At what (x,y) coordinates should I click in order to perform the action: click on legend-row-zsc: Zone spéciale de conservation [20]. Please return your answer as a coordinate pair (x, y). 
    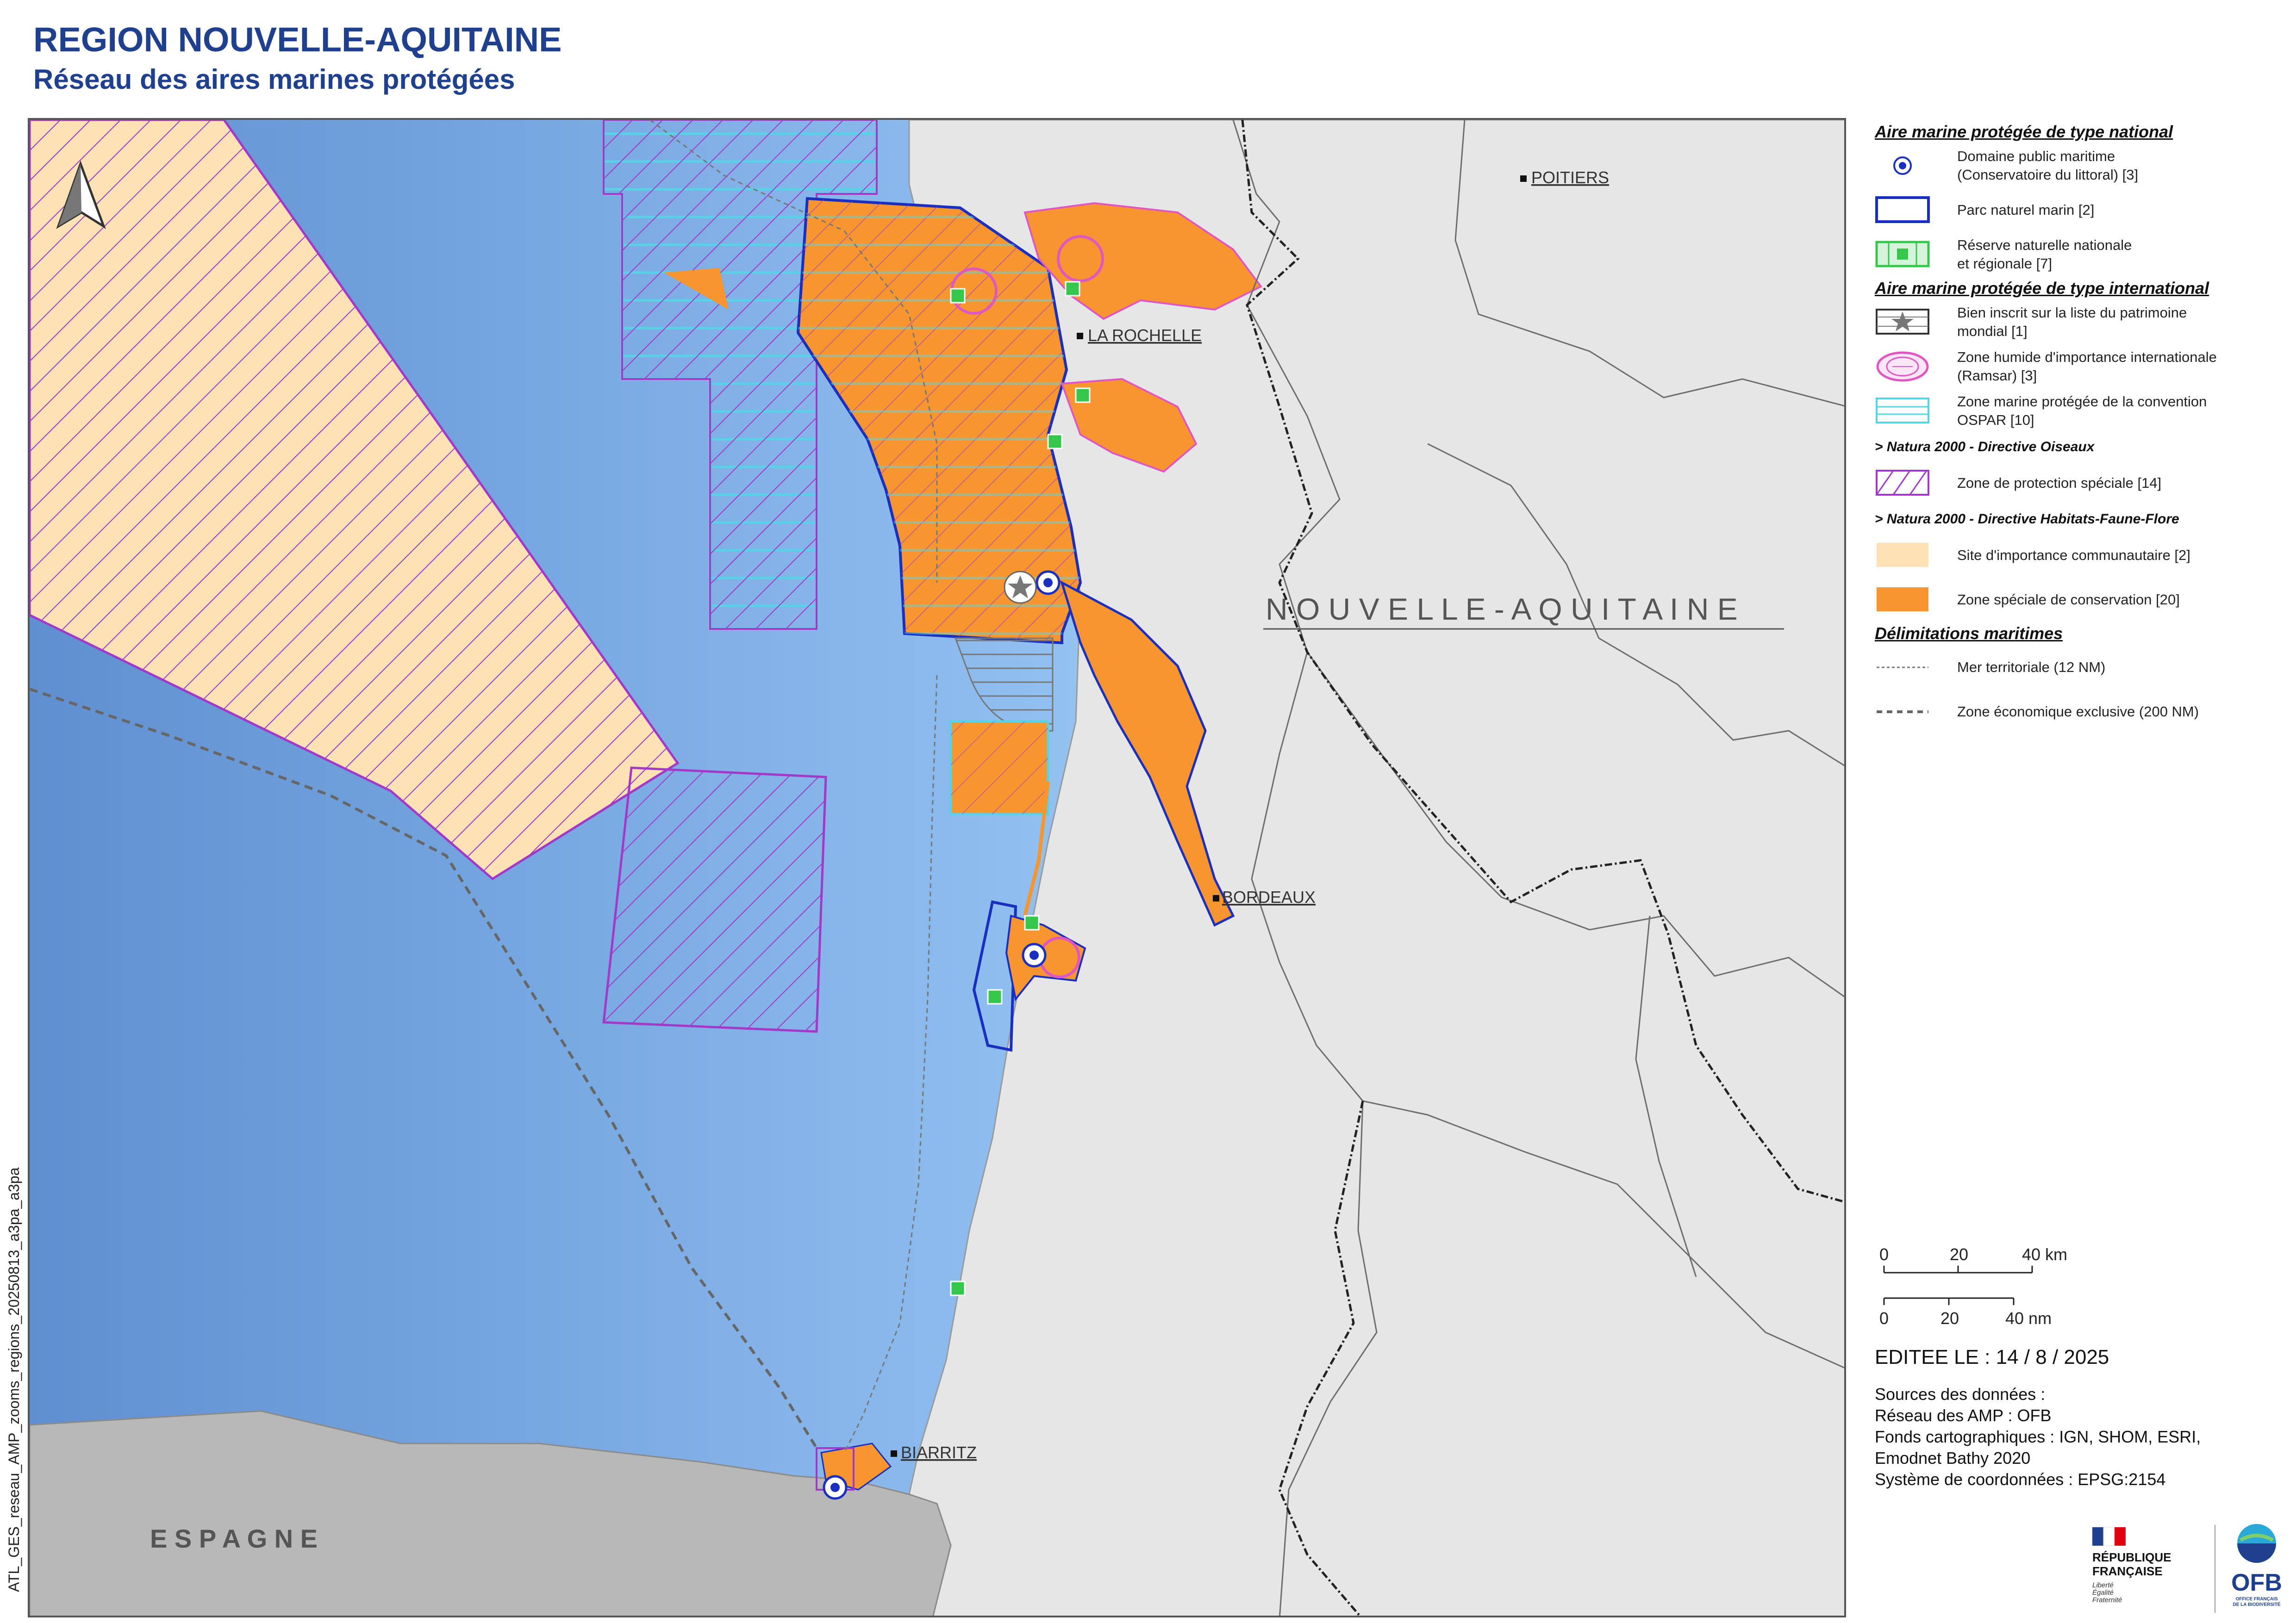
    Looking at the image, I should click on (2078, 600).